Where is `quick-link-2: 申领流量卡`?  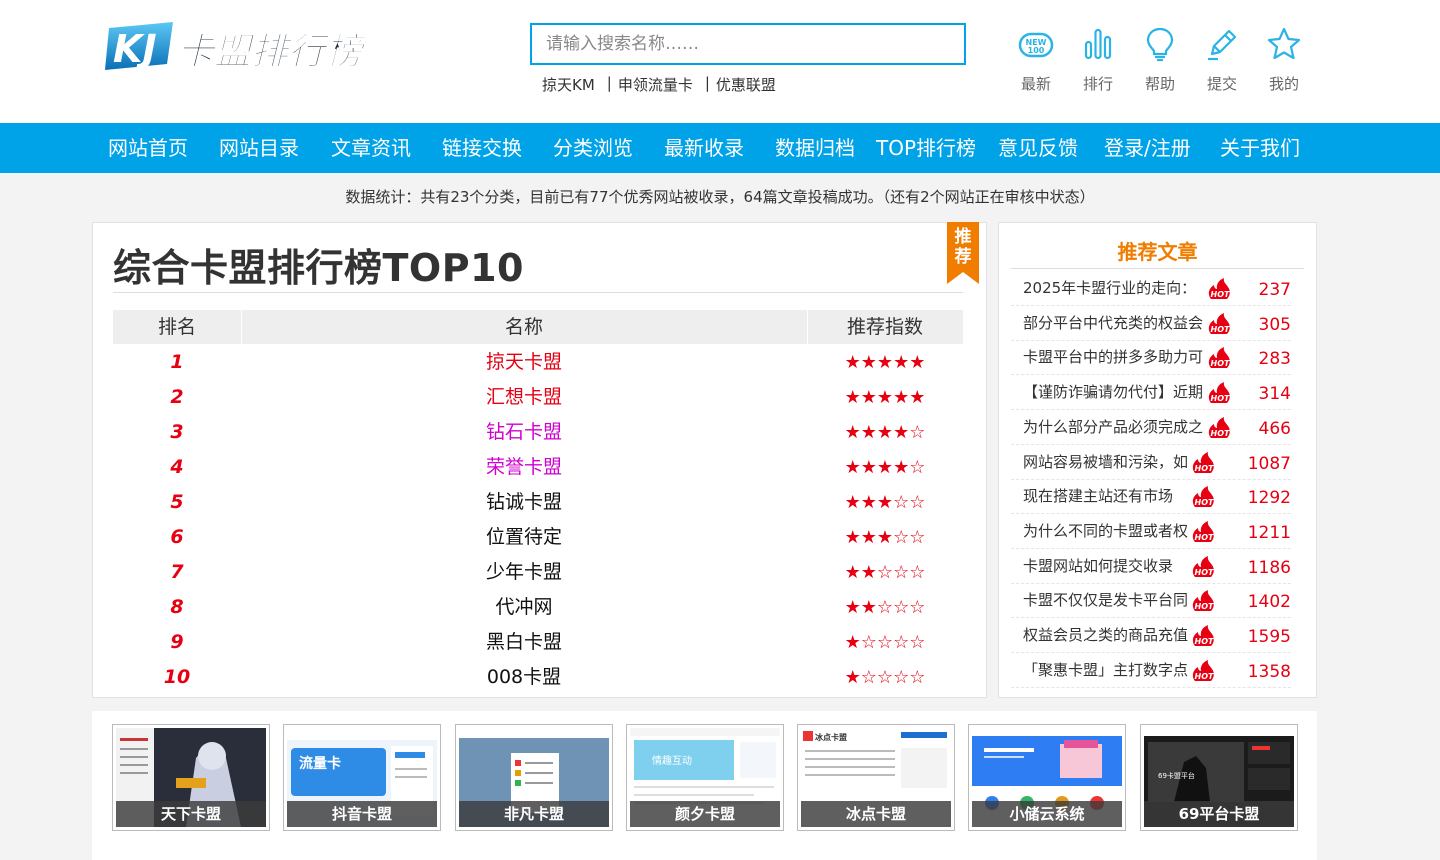
quick-link-2: 申领流量卡 is located at coordinates (655, 84).